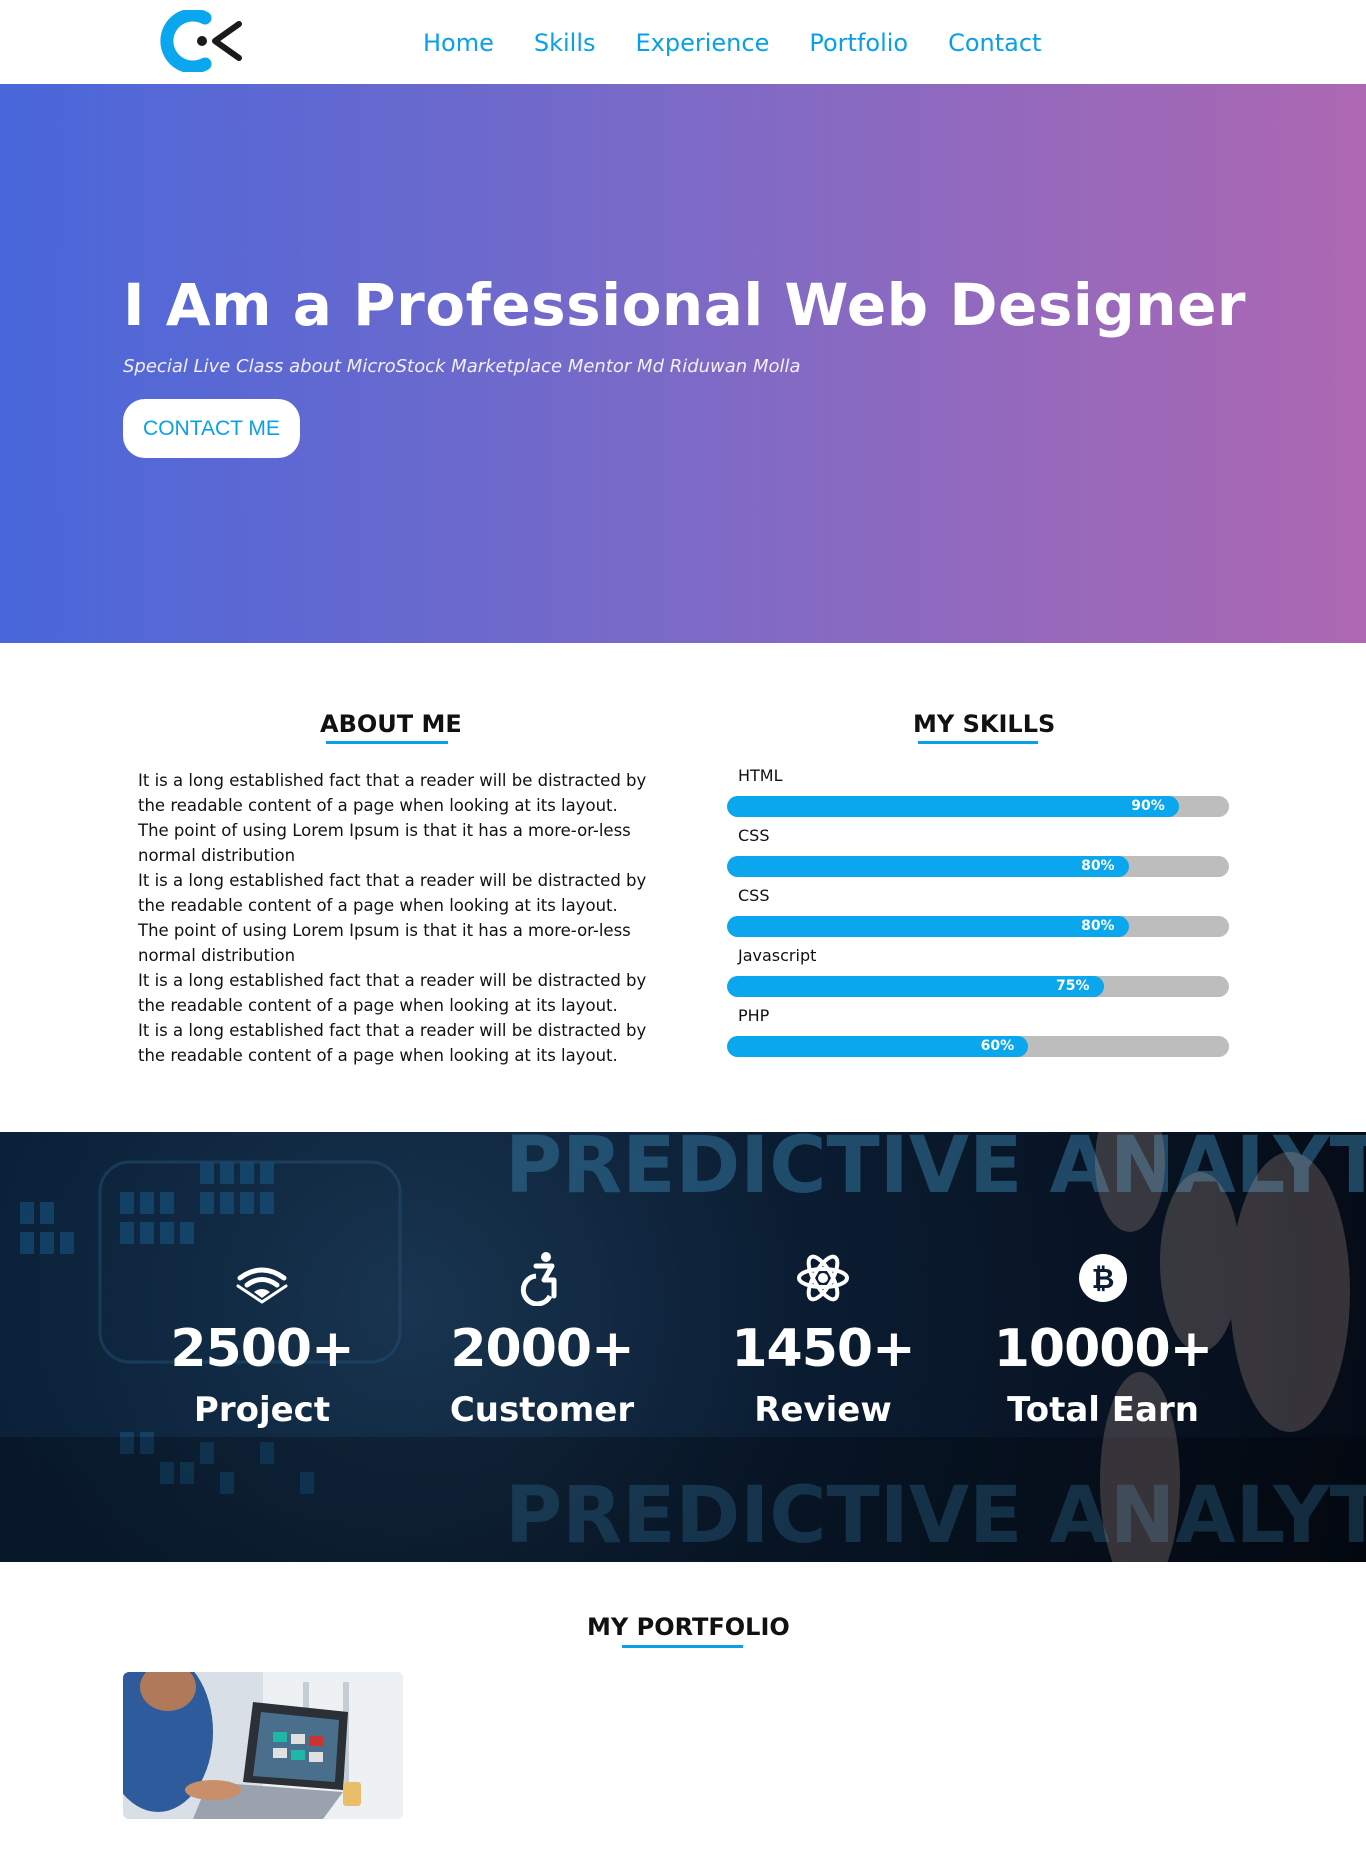  I want to click on skill-name: HTML, so click(760, 775).